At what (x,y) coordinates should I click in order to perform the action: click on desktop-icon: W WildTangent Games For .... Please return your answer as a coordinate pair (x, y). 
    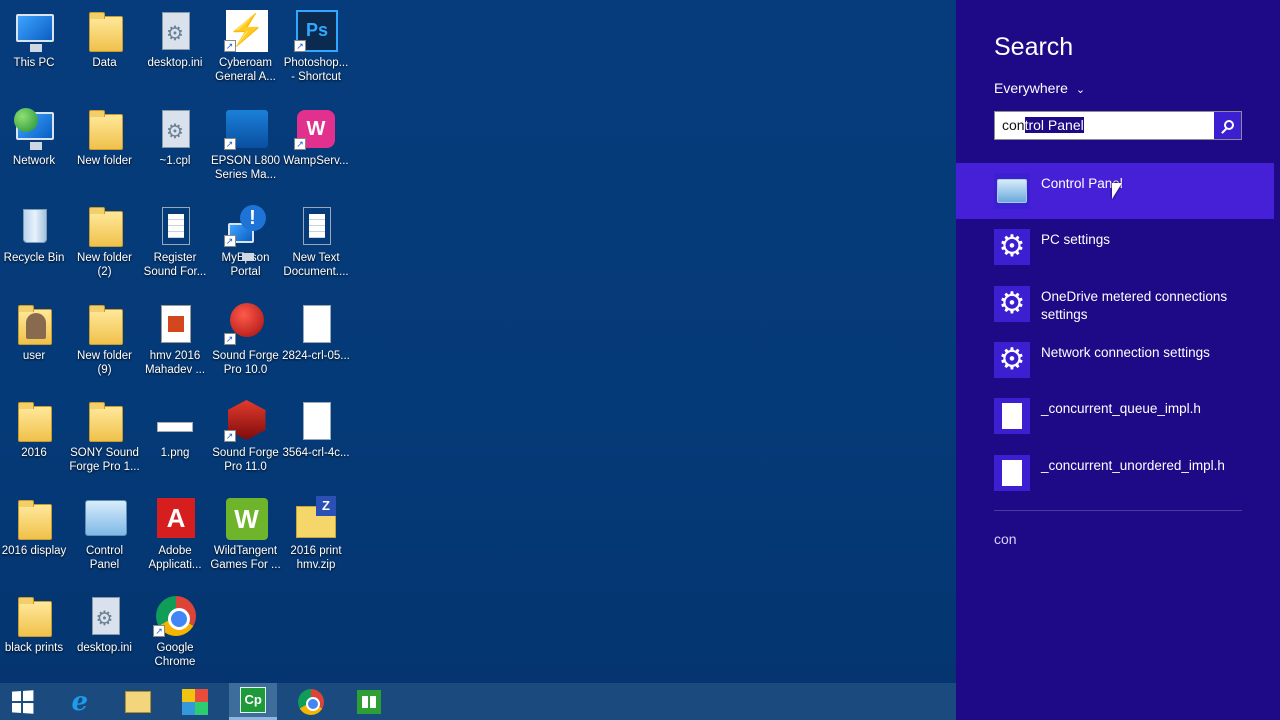
    Looking at the image, I should click on (245, 538).